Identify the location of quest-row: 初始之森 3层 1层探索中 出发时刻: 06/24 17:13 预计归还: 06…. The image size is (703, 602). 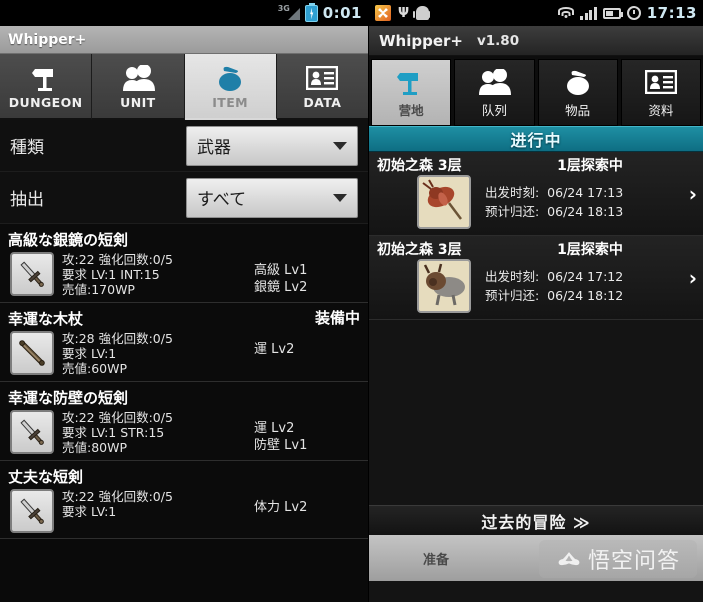
(536, 194).